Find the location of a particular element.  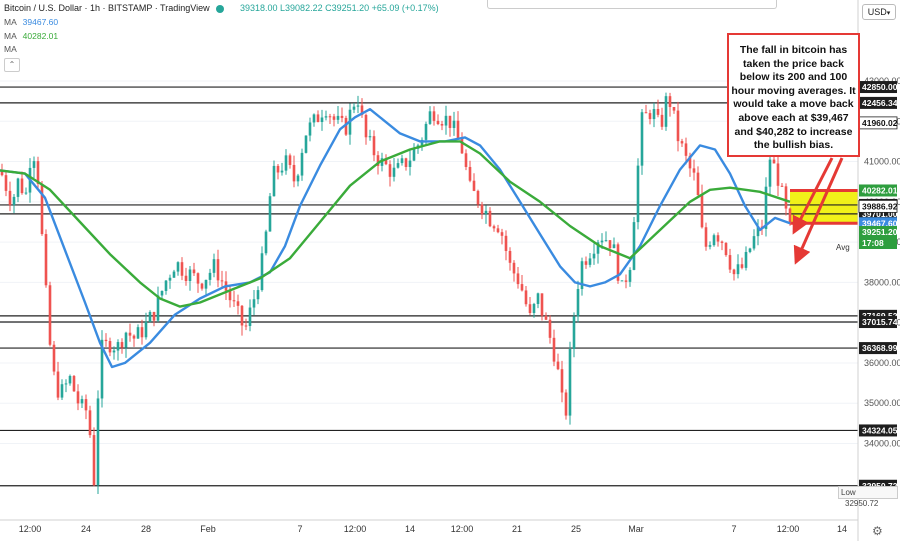

time-axis: 12:00 24 28 Feb 7 12:00 14 12:00 21 25 Mar 7 12:00 14 is located at coordinates (433, 529).